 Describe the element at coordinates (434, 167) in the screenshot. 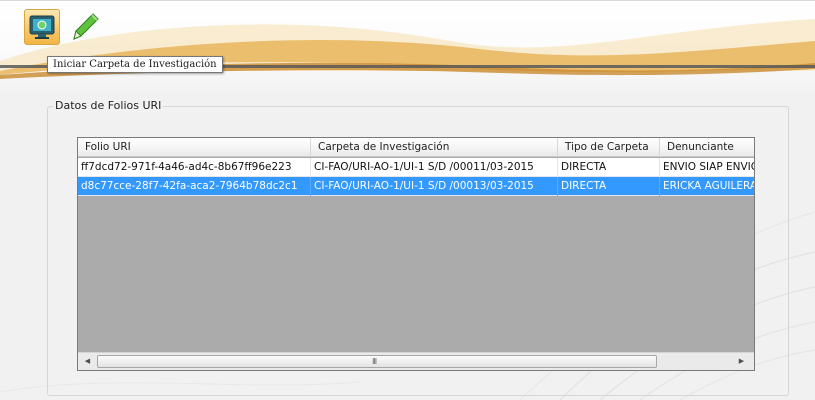

I see `cell-carpeta: CI-FAO/URI-AO-1/UI-1 S/D /00011/03-2015` at that location.